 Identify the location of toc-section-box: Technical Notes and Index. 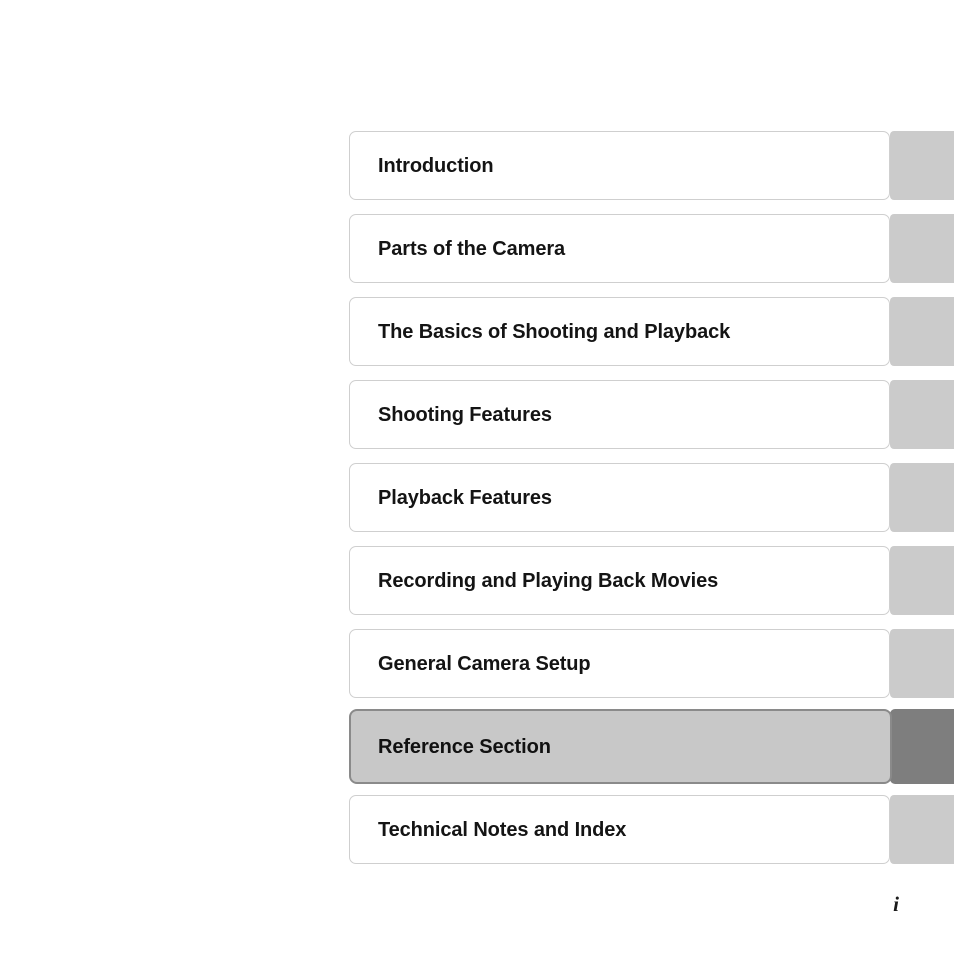
(619, 829).